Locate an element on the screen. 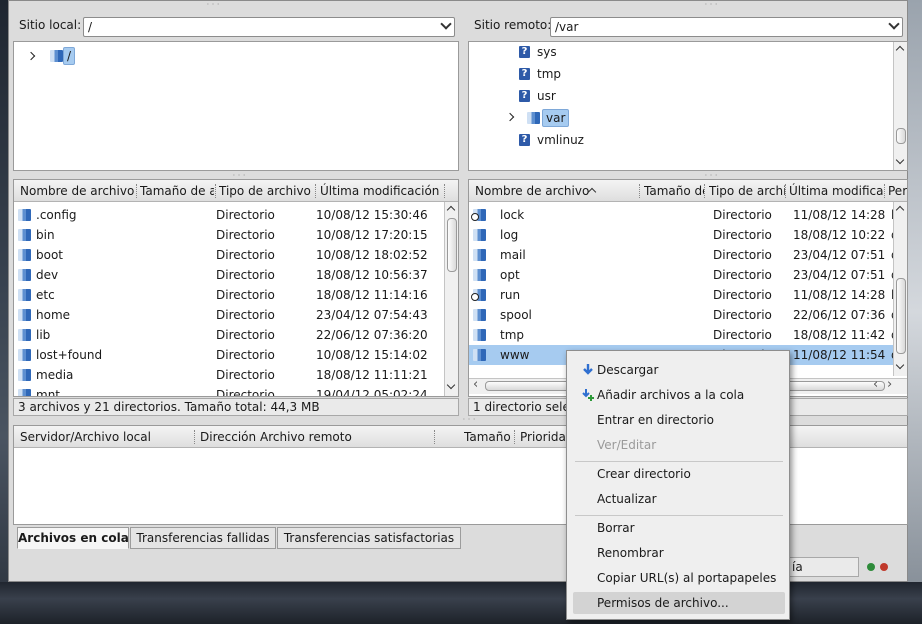  tab-successful-transfers: Transferencias satisfactorias is located at coordinates (369, 538).